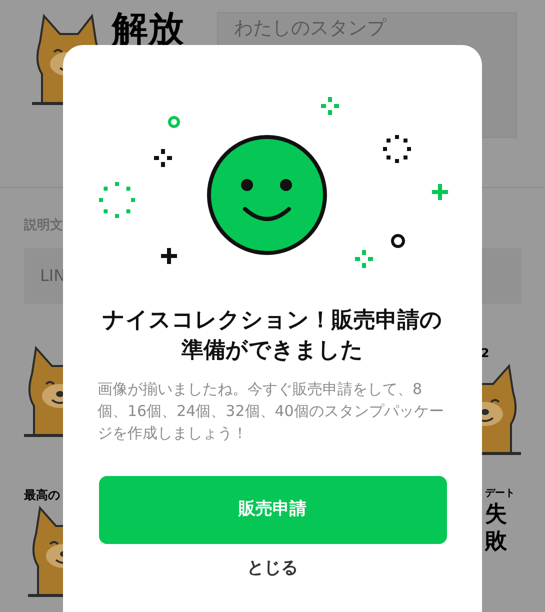  Describe the element at coordinates (500, 493) in the screenshot. I see `sticker-caption: デート` at that location.